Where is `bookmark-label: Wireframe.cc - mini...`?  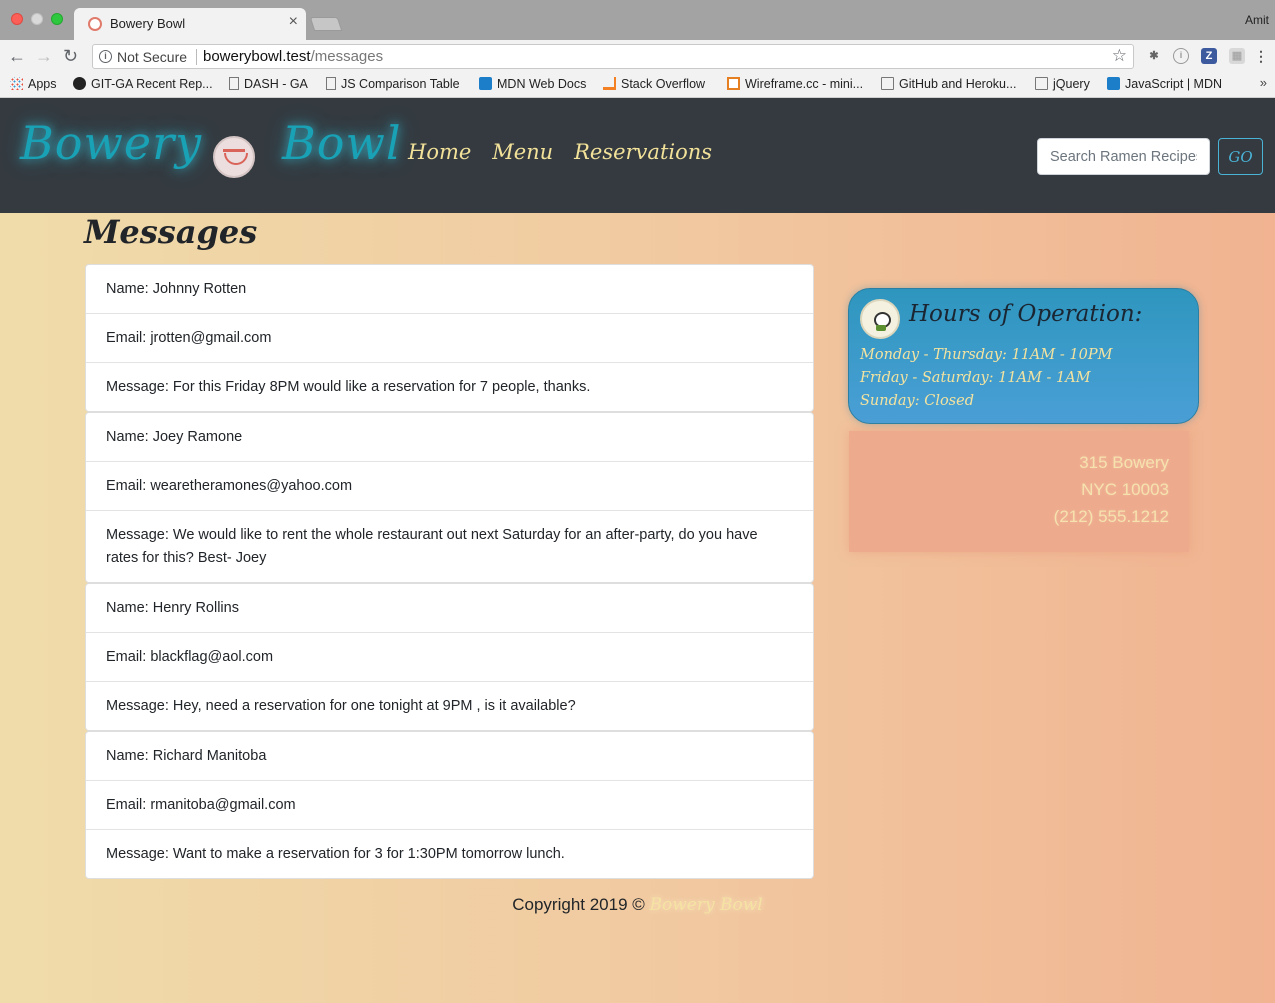 bookmark-label: Wireframe.cc - mini... is located at coordinates (804, 84).